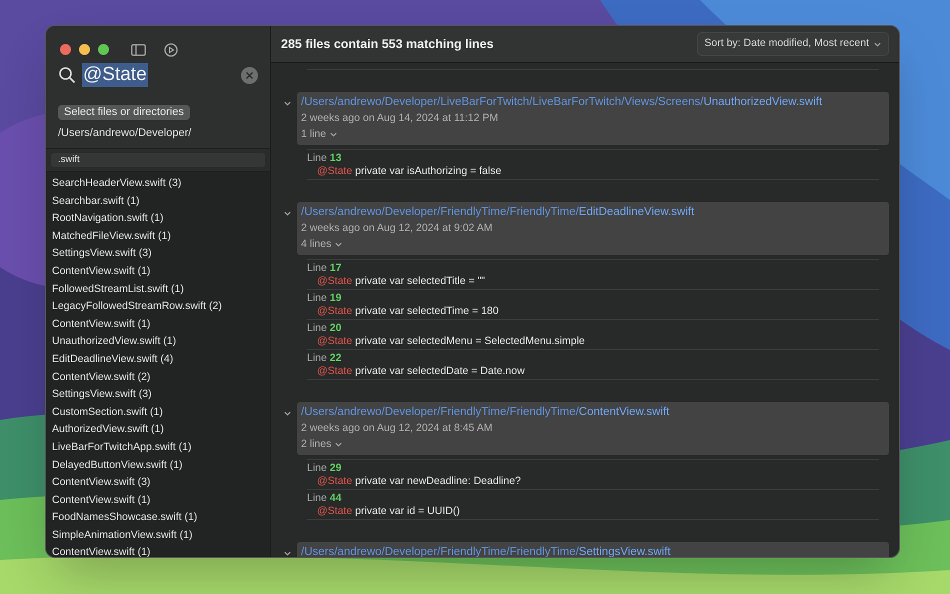 The width and height of the screenshot is (950, 594). Describe the element at coordinates (593, 171) in the screenshot. I see `code-line: @State private var isAuthorizing = false` at that location.